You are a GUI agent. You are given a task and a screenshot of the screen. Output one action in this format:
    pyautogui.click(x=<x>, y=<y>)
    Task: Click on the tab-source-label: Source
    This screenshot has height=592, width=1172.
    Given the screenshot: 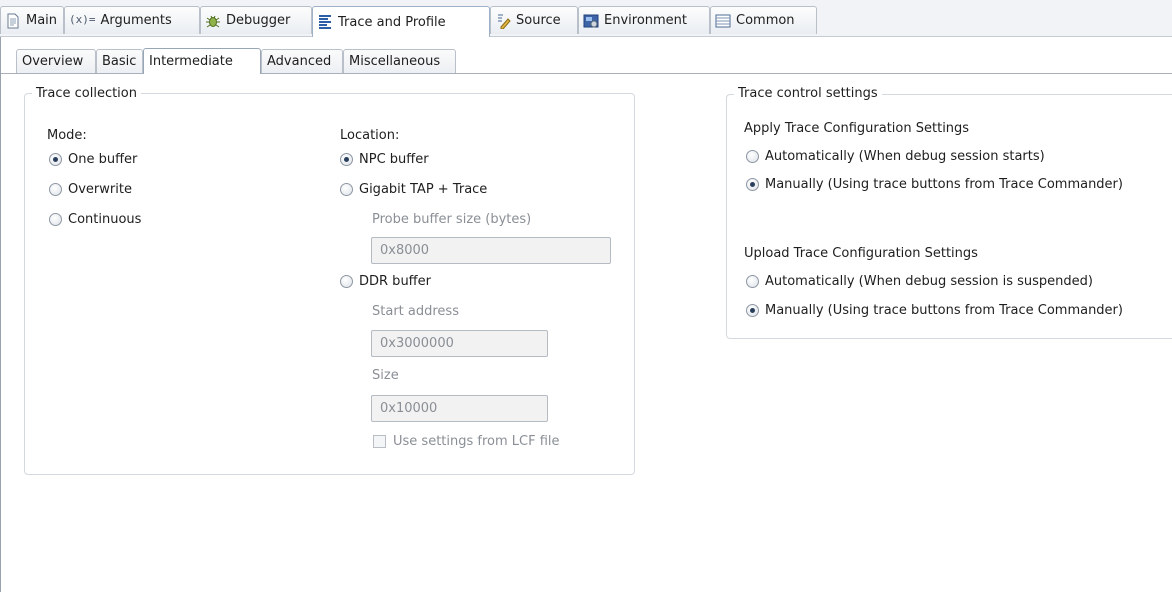 What is the action you would take?
    pyautogui.click(x=538, y=20)
    